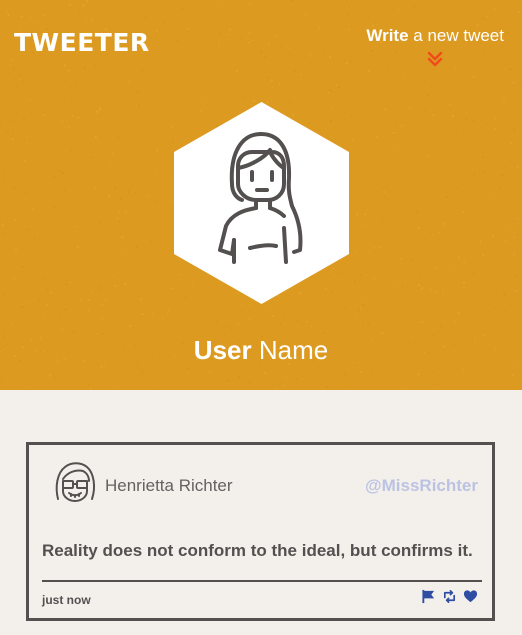  I want to click on tweet-actions, so click(449, 596).